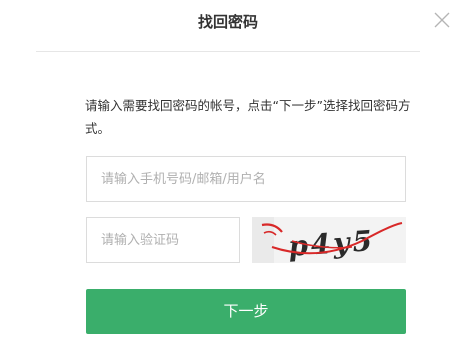 The width and height of the screenshot is (455, 361). I want to click on account-input, so click(246, 179).